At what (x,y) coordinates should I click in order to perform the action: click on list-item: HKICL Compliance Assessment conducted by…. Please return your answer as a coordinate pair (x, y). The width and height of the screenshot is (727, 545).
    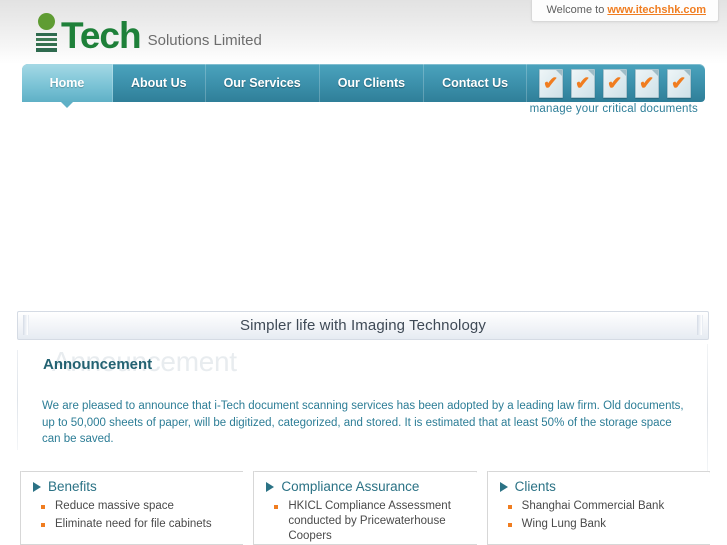
    Looking at the image, I should click on (370, 521).